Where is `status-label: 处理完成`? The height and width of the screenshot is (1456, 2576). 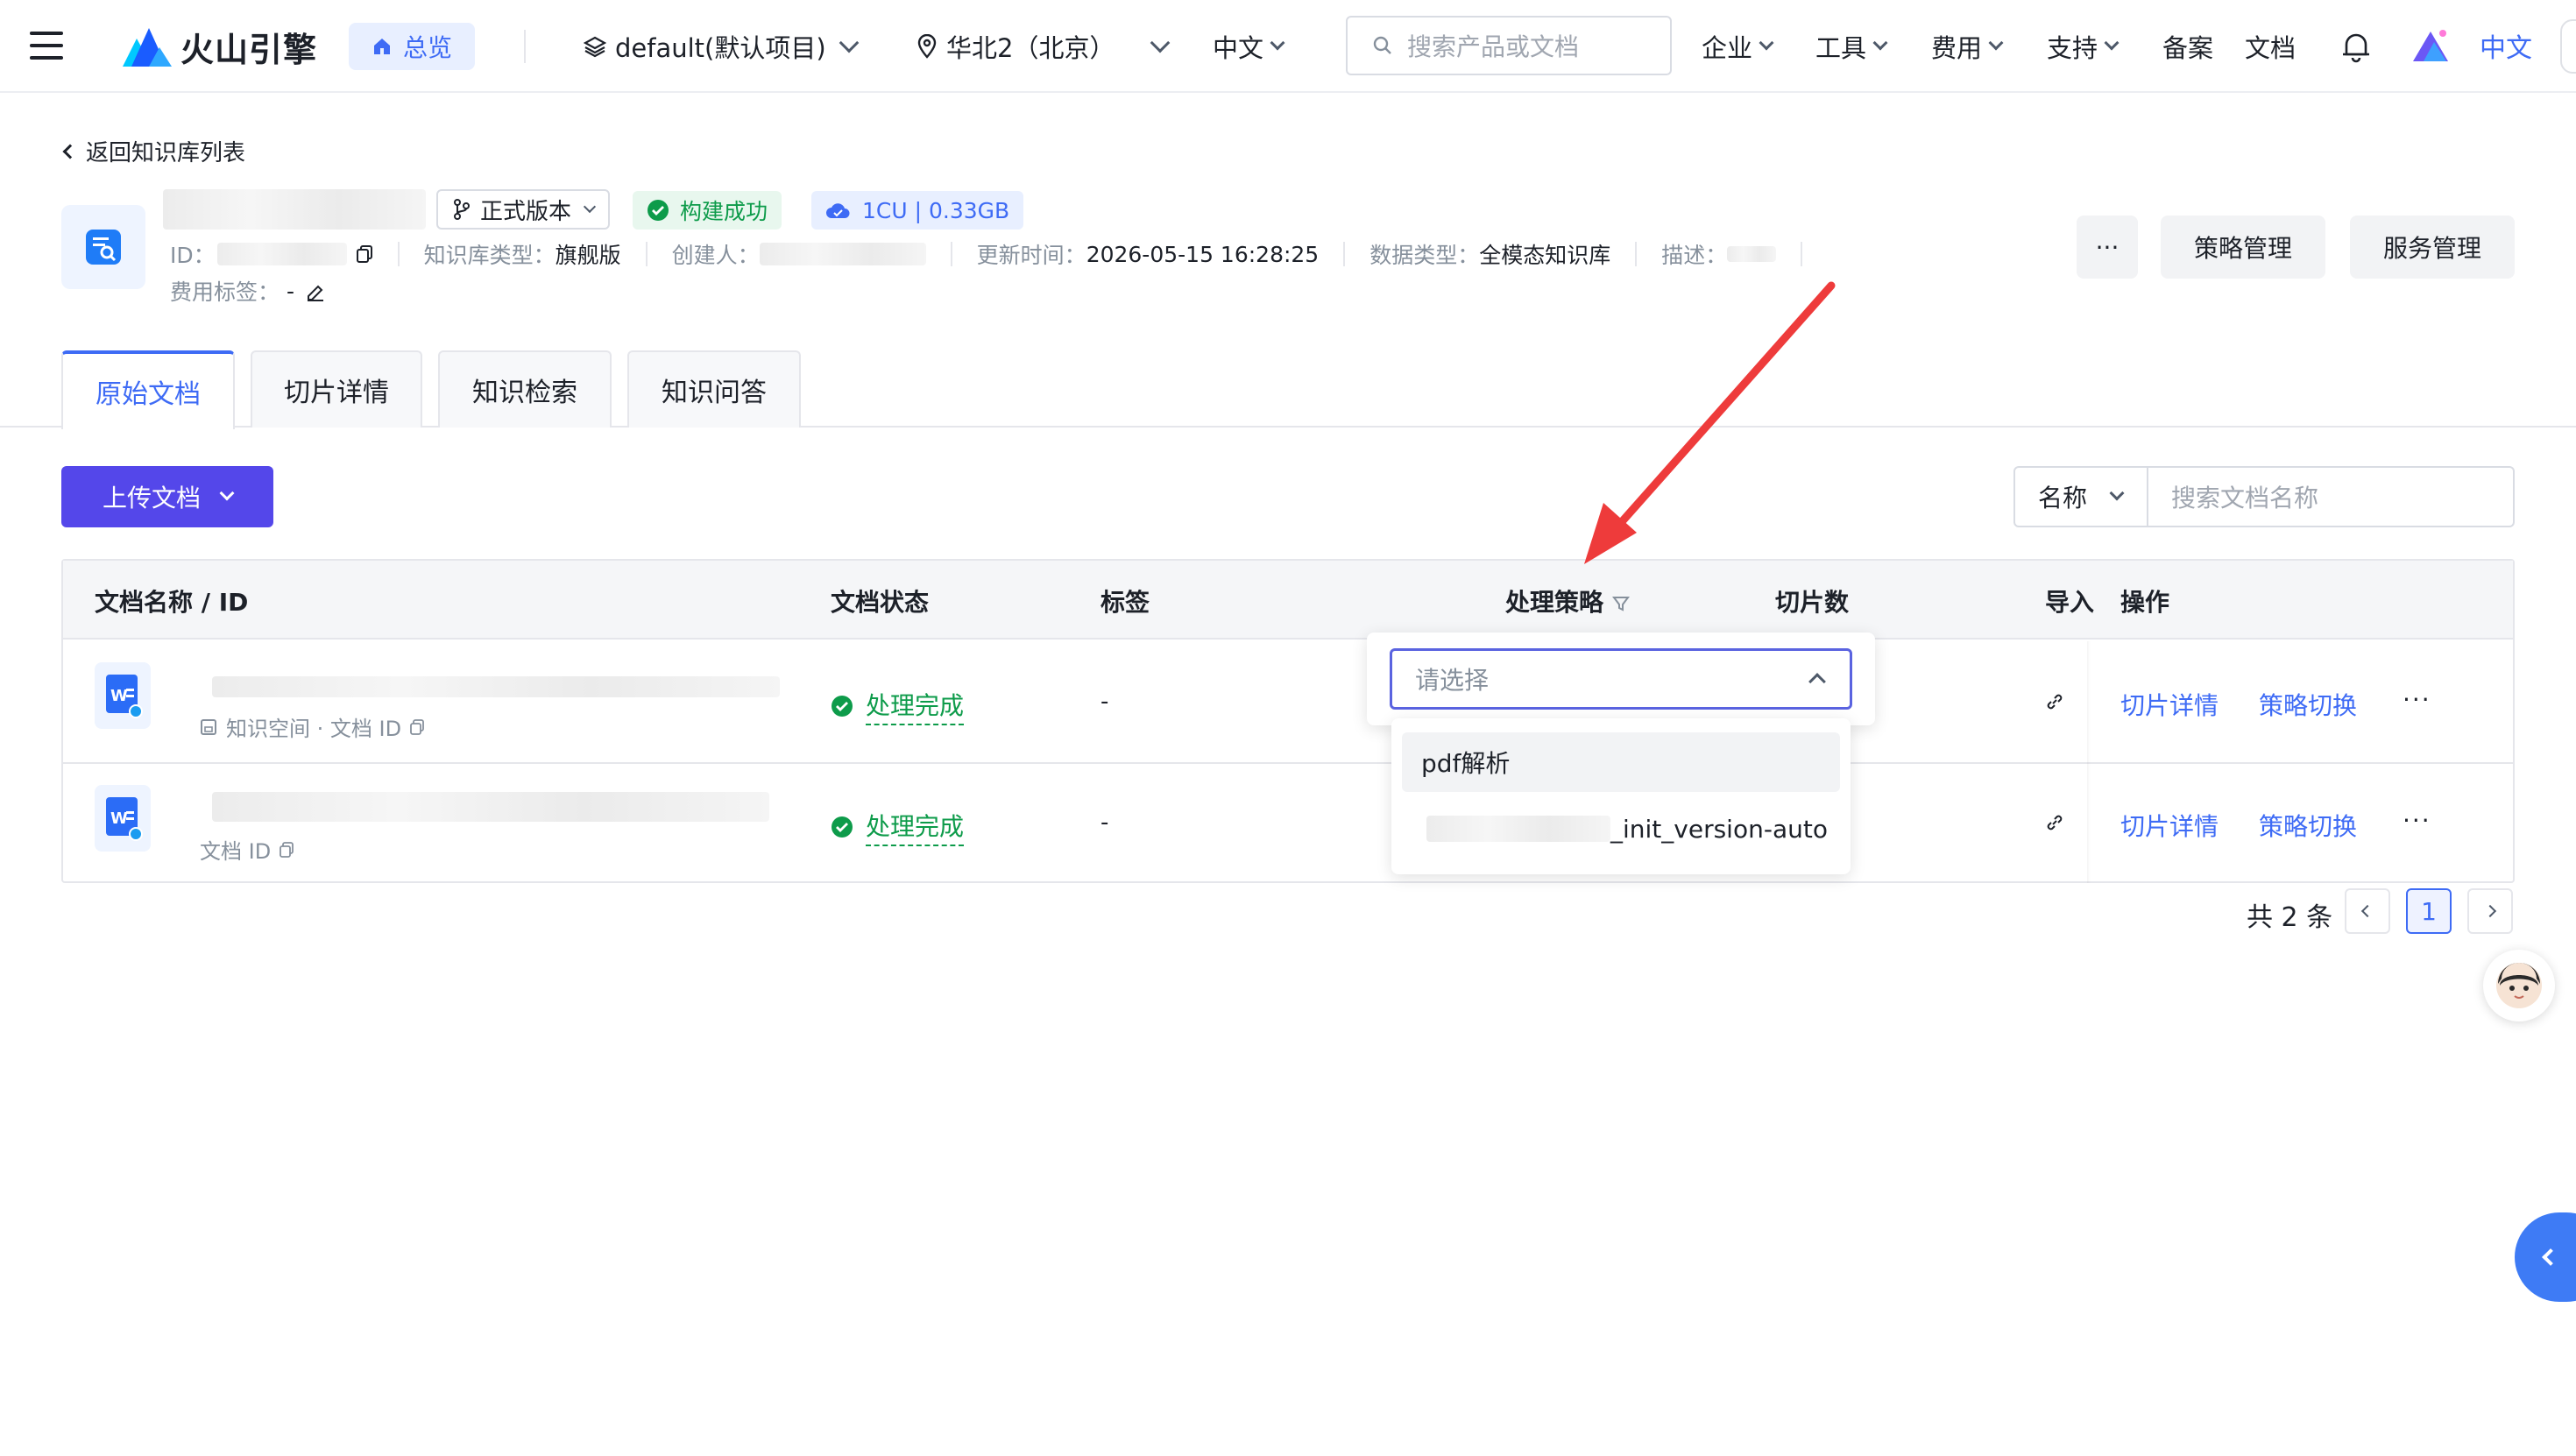
status-label: 处理完成 is located at coordinates (915, 706).